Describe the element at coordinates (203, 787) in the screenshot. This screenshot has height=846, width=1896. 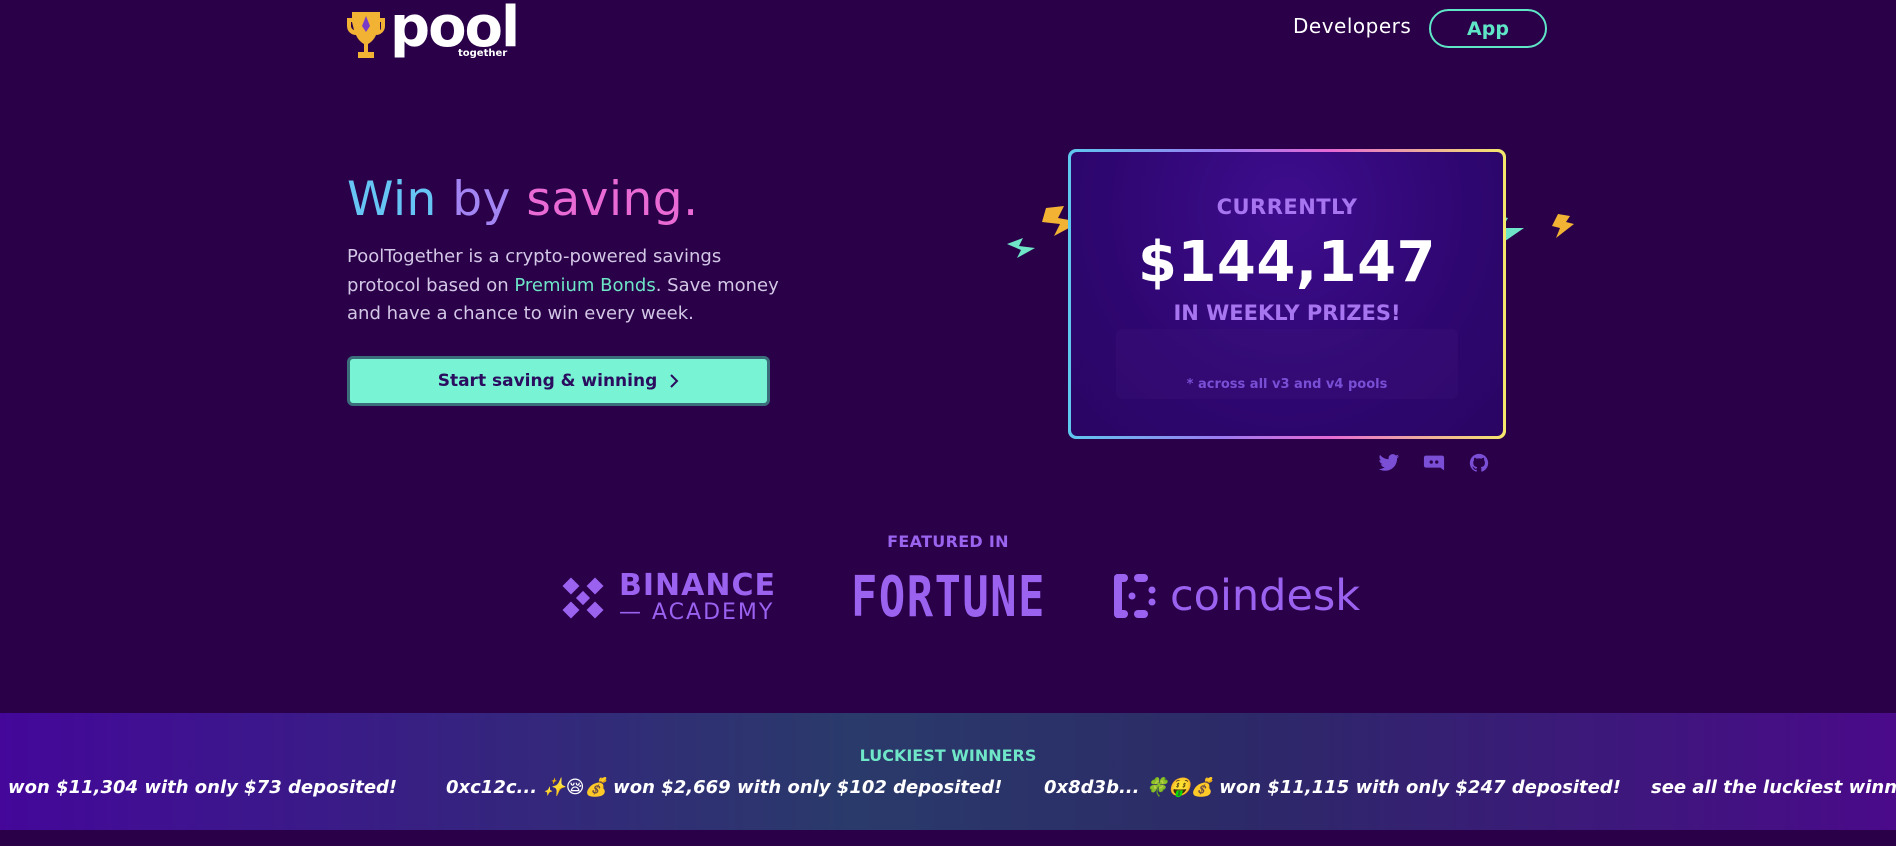
I see `winner-item: won $11,304 with only $73 deposited!` at that location.